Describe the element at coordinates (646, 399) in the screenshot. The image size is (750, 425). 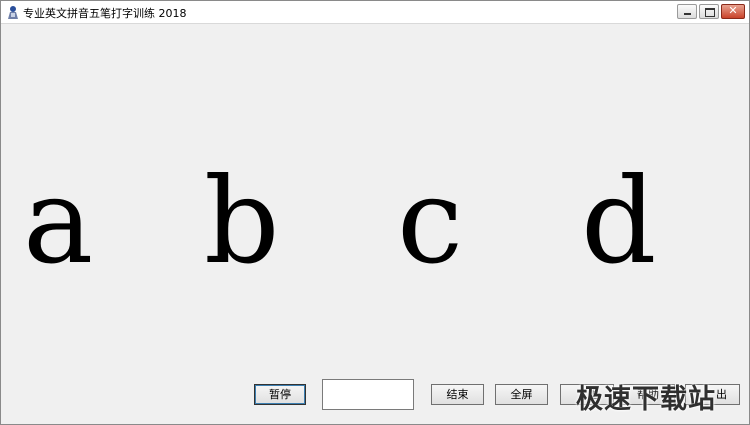
I see `watermark: 极速下载站` at that location.